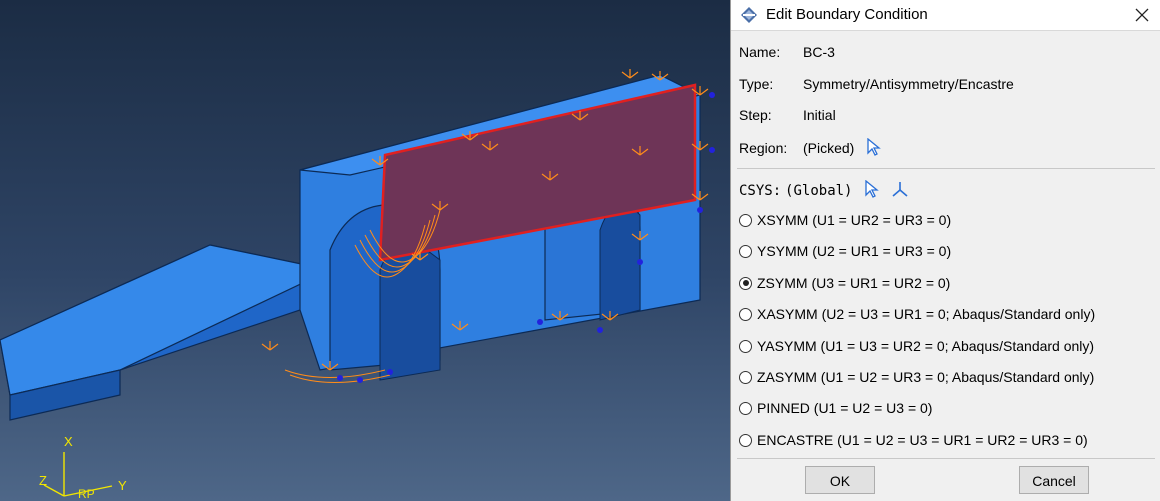 This screenshot has width=1160, height=501. What do you see at coordinates (122, 485) in the screenshot?
I see `triad-y-label: Y` at bounding box center [122, 485].